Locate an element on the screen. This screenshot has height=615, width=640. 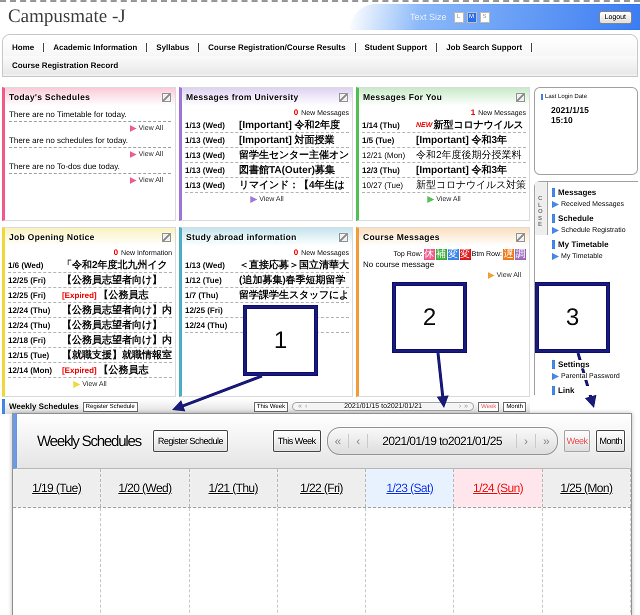
nav-tab: Course Registration Record is located at coordinates (65, 65).